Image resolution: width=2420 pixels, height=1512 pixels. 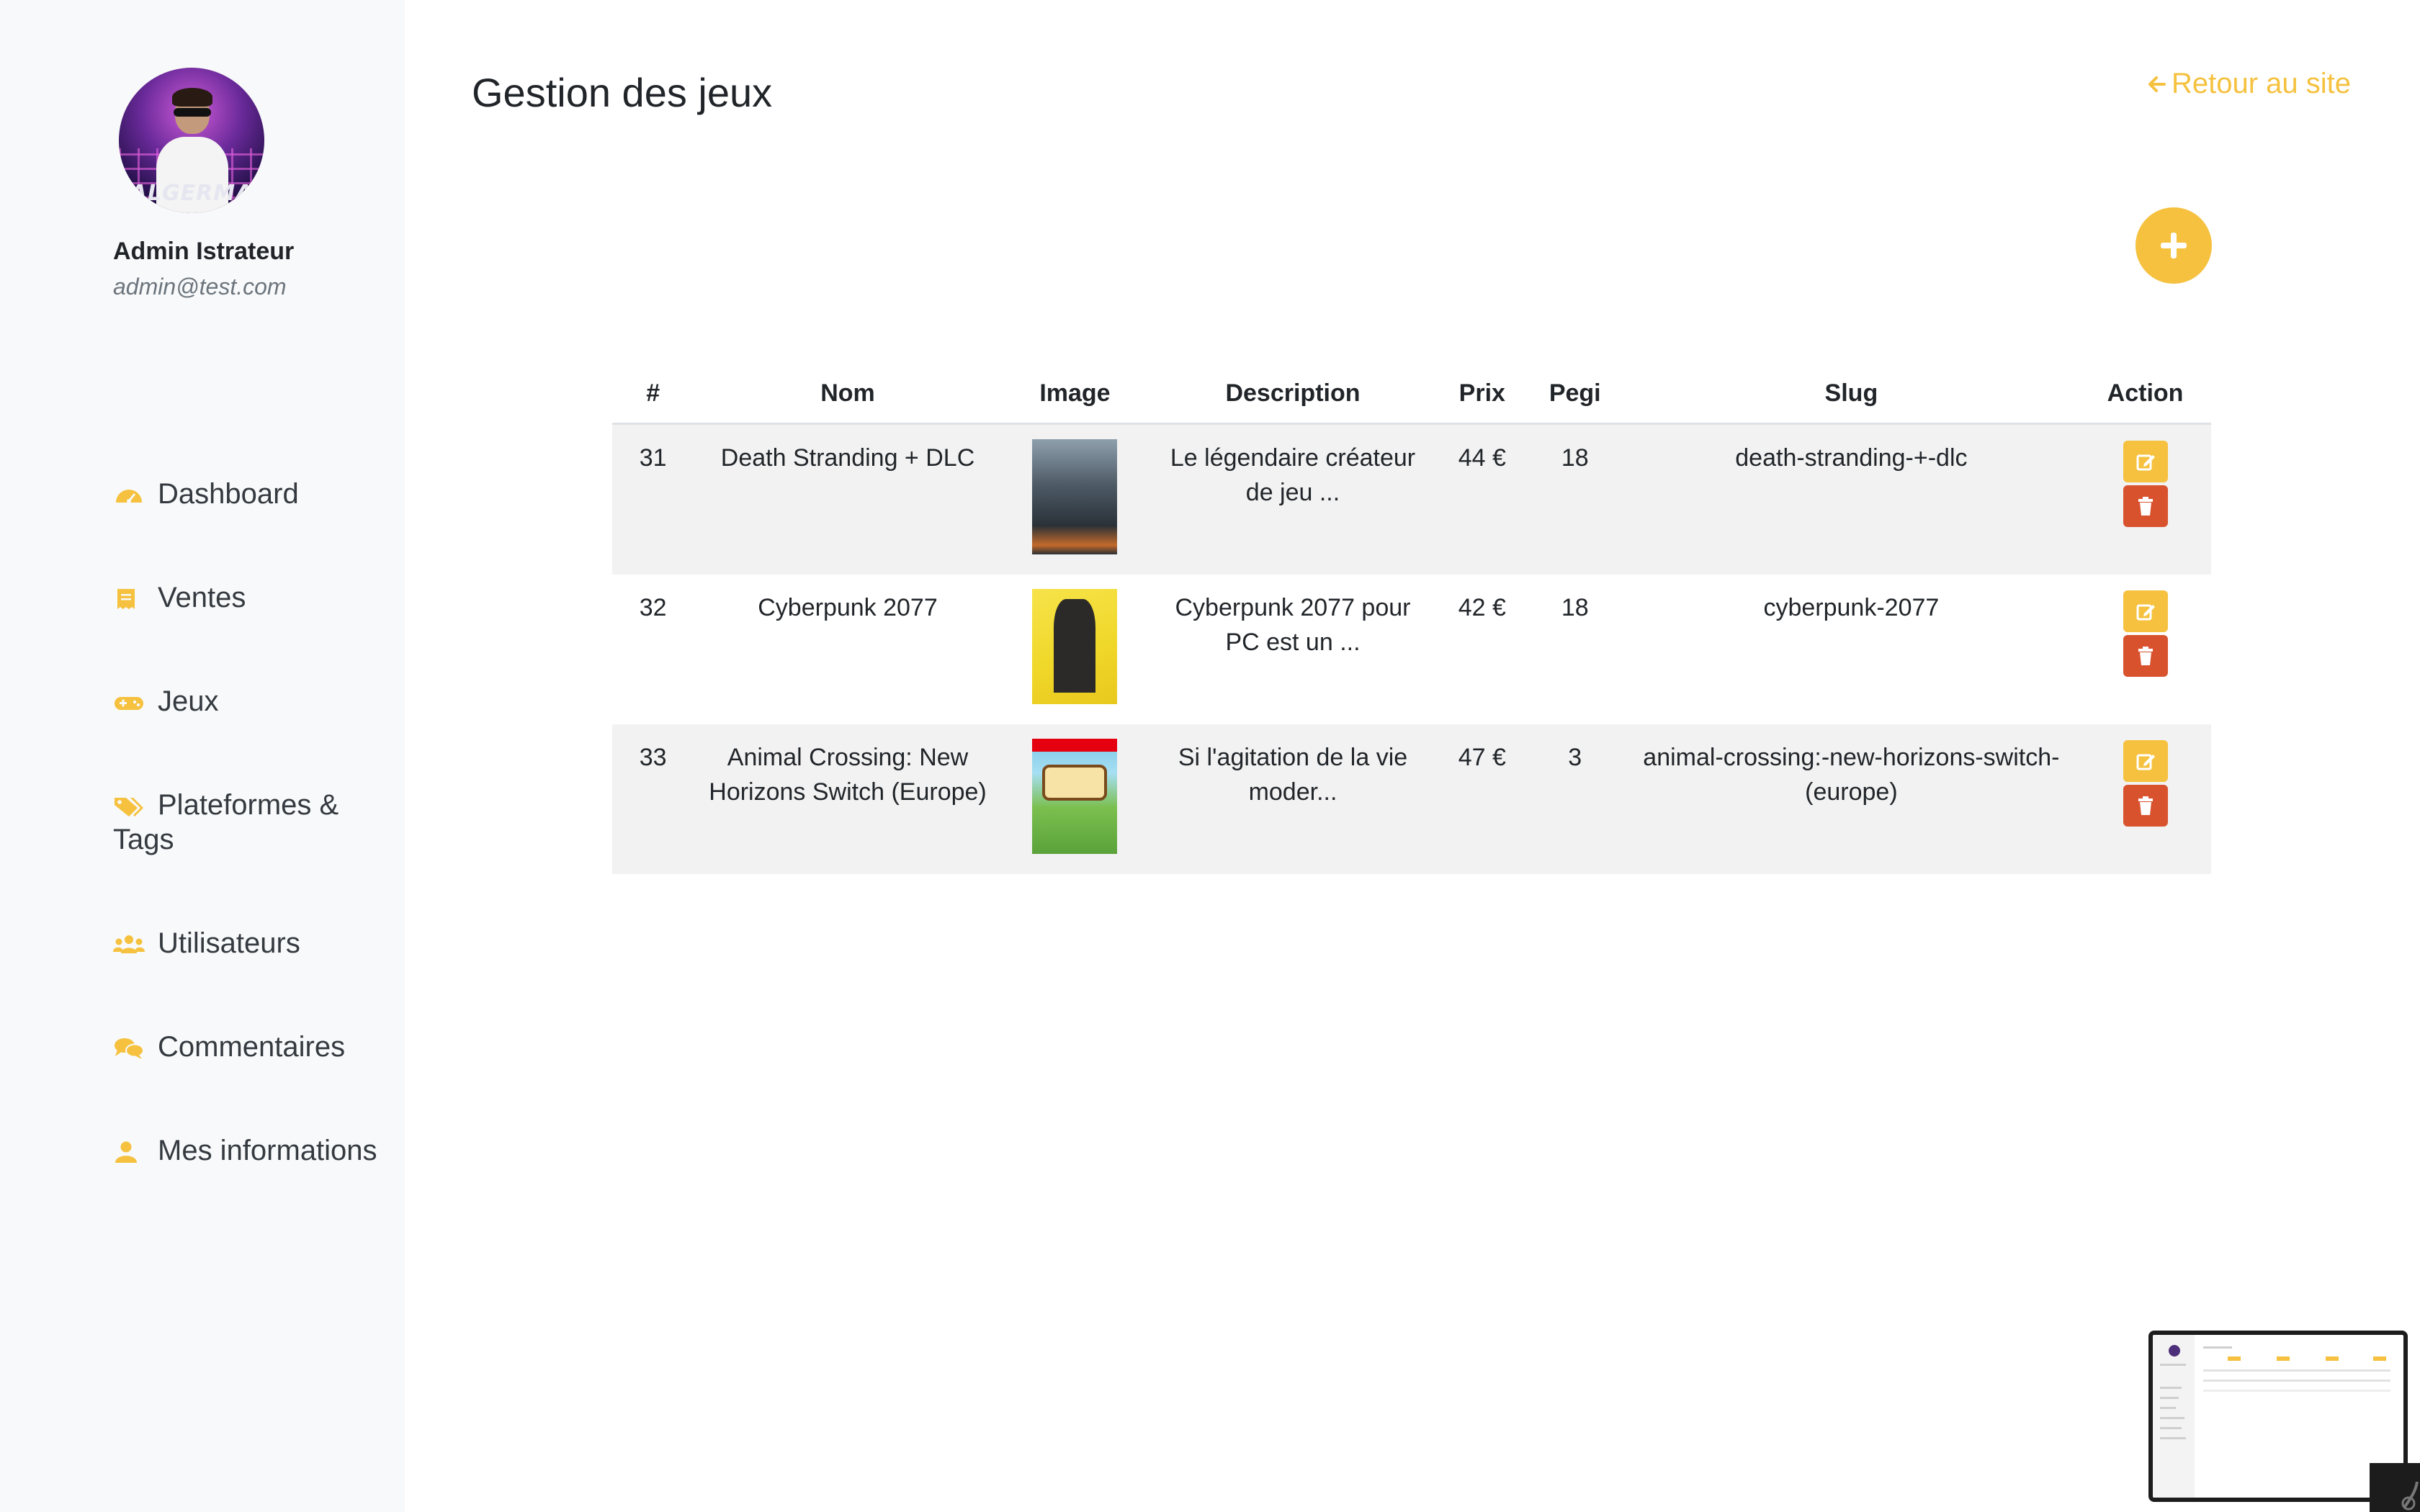 I want to click on sidebar-item-plateformes-tags: Plateformes & Tags, so click(x=250, y=822).